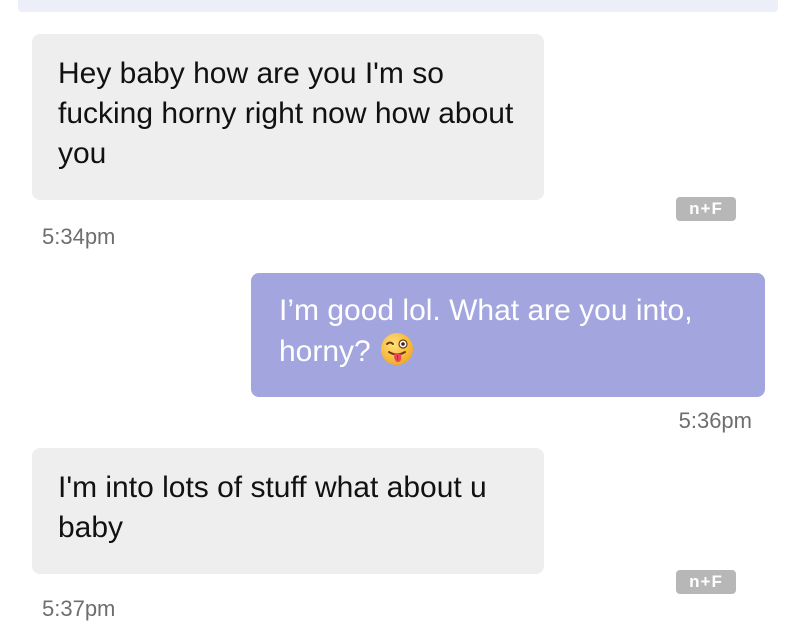 The image size is (800, 643). What do you see at coordinates (397, 354) in the screenshot?
I see `winking-face-with-tongue-icon` at bounding box center [397, 354].